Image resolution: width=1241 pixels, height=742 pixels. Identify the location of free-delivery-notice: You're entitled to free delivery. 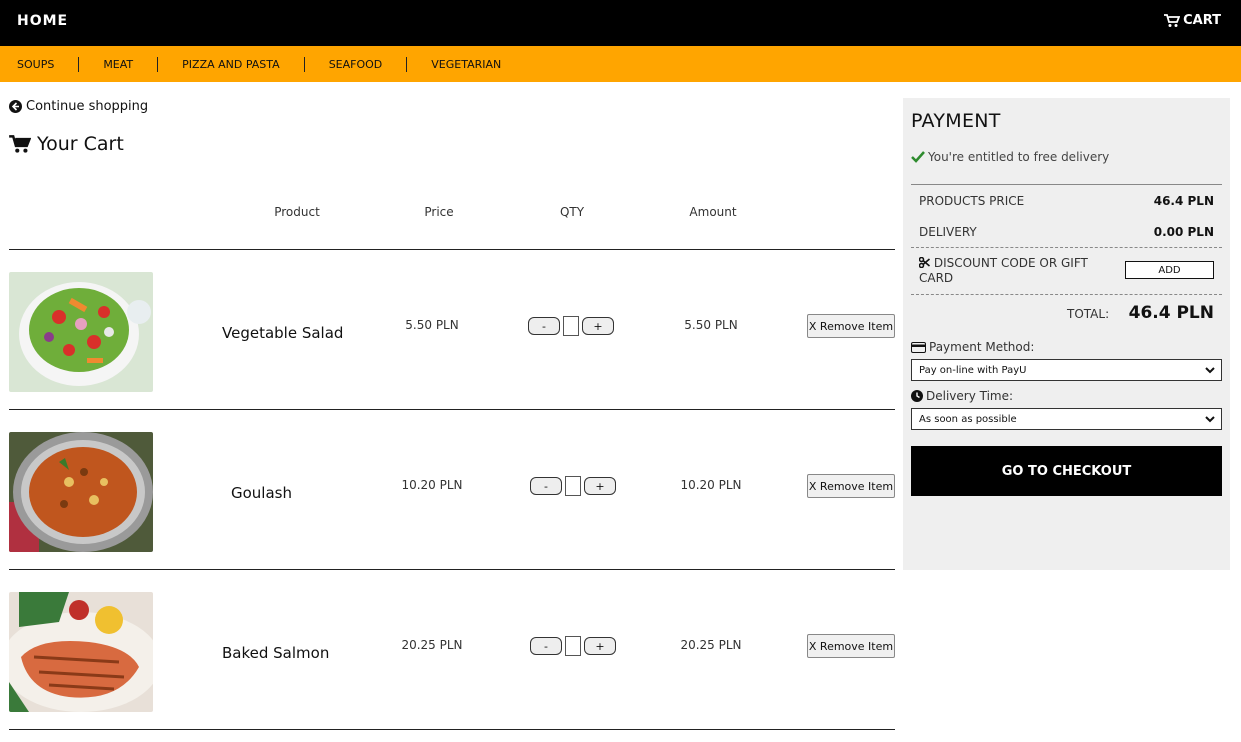
(1010, 157).